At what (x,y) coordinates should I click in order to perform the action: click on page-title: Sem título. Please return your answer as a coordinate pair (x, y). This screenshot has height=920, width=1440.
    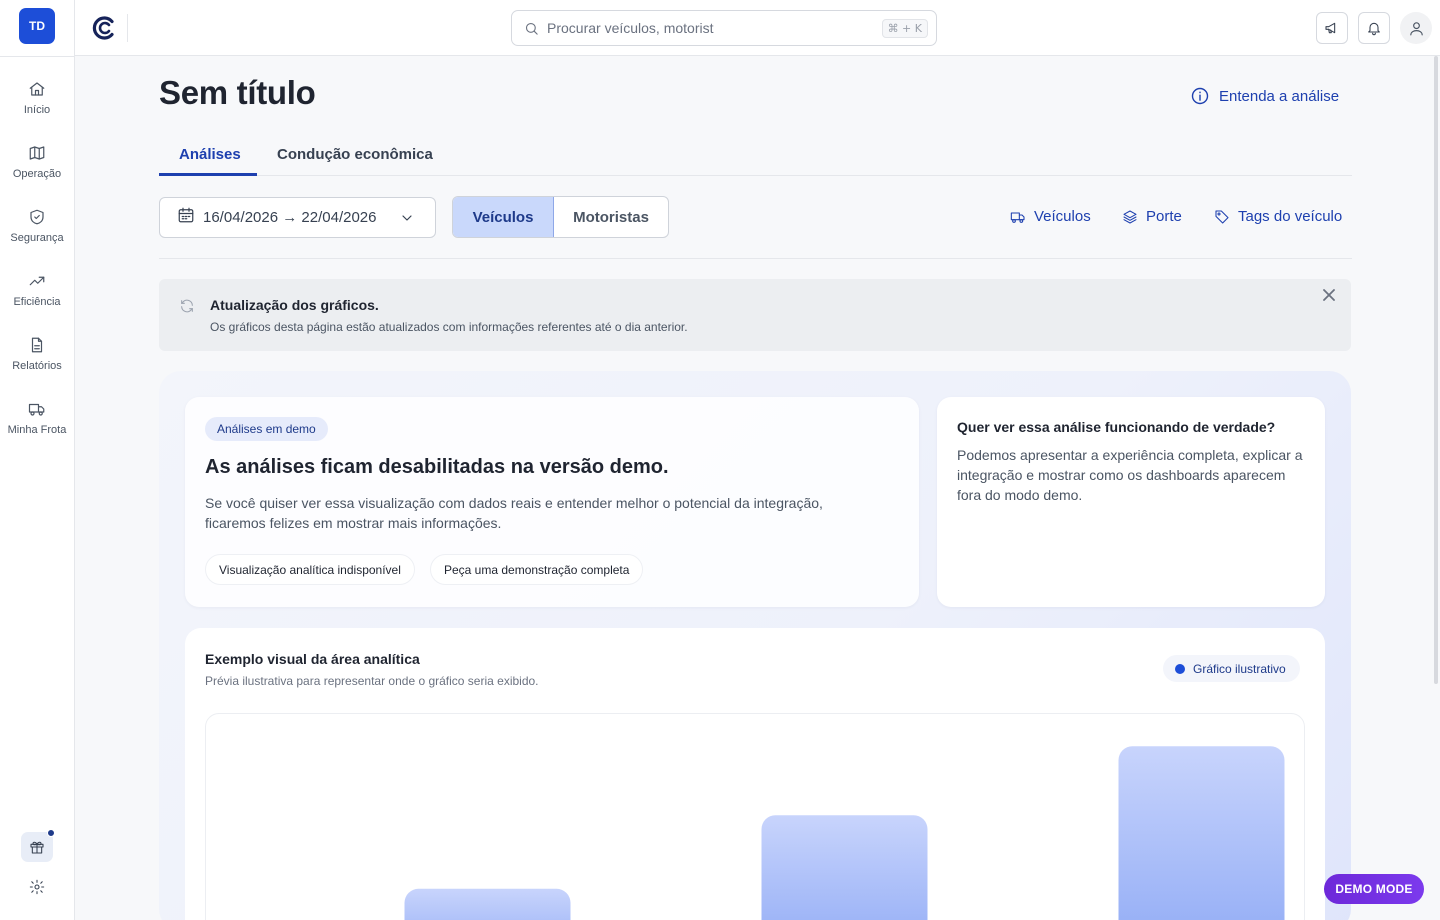
    Looking at the image, I should click on (237, 92).